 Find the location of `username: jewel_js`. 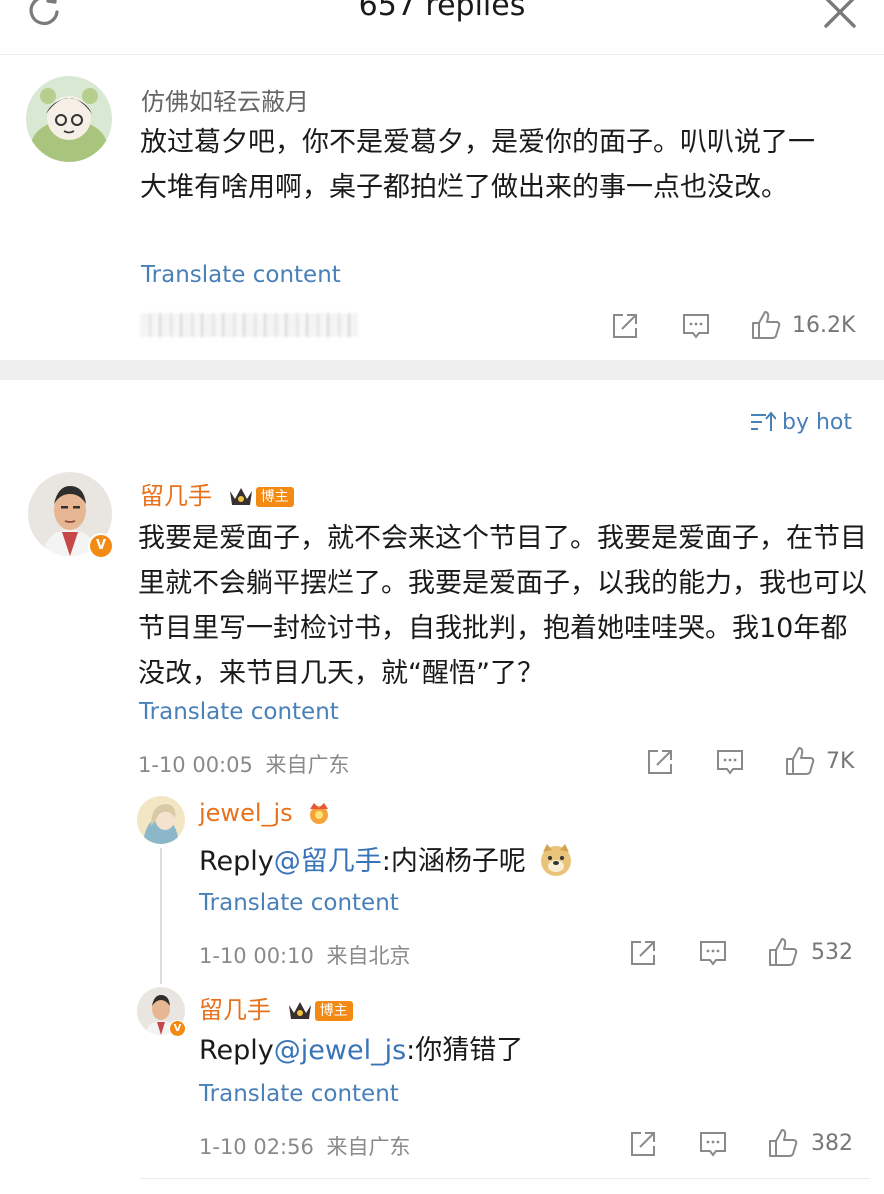

username: jewel_js is located at coordinates (246, 813).